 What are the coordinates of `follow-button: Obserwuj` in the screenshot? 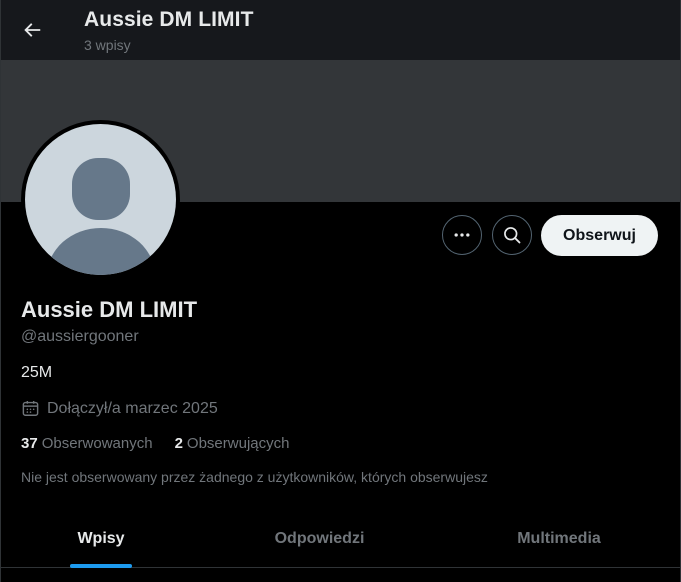 It's located at (599, 235).